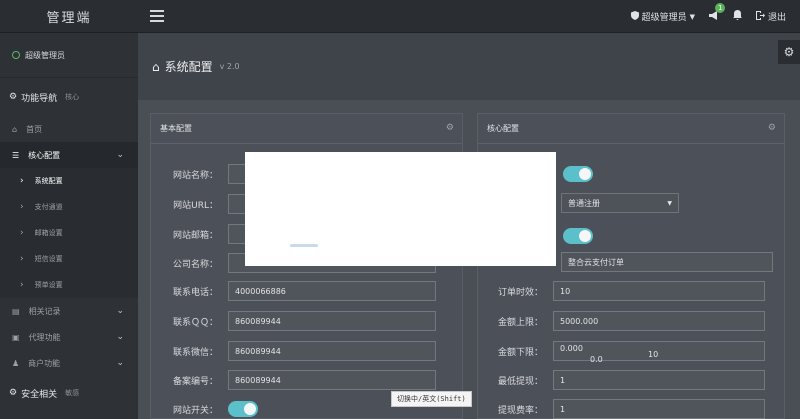  I want to click on qq-input: 860089944, so click(332, 321).